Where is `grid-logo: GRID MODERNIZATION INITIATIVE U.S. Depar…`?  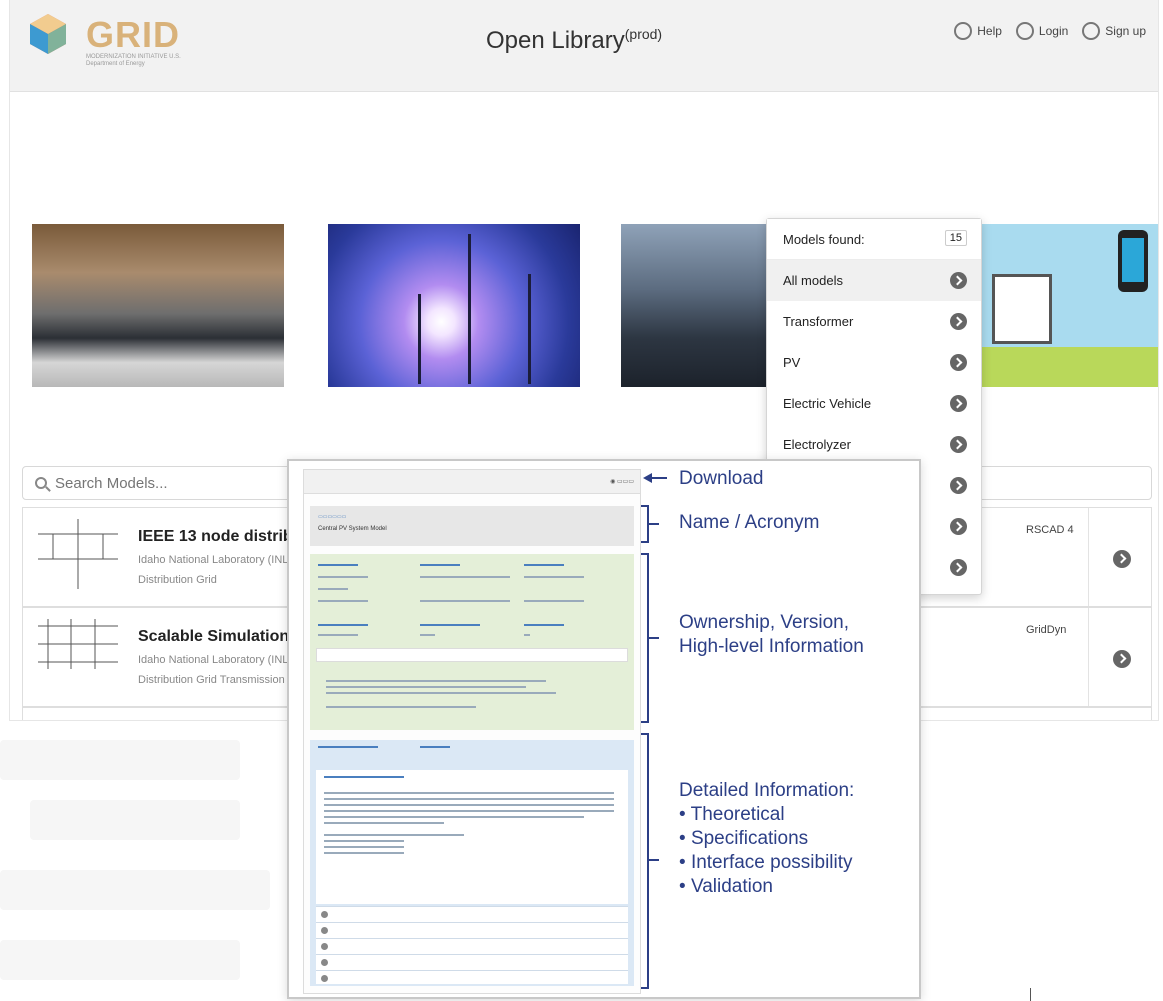 grid-logo: GRID MODERNIZATION INITIATIVE U.S. Depar… is located at coordinates (113, 42).